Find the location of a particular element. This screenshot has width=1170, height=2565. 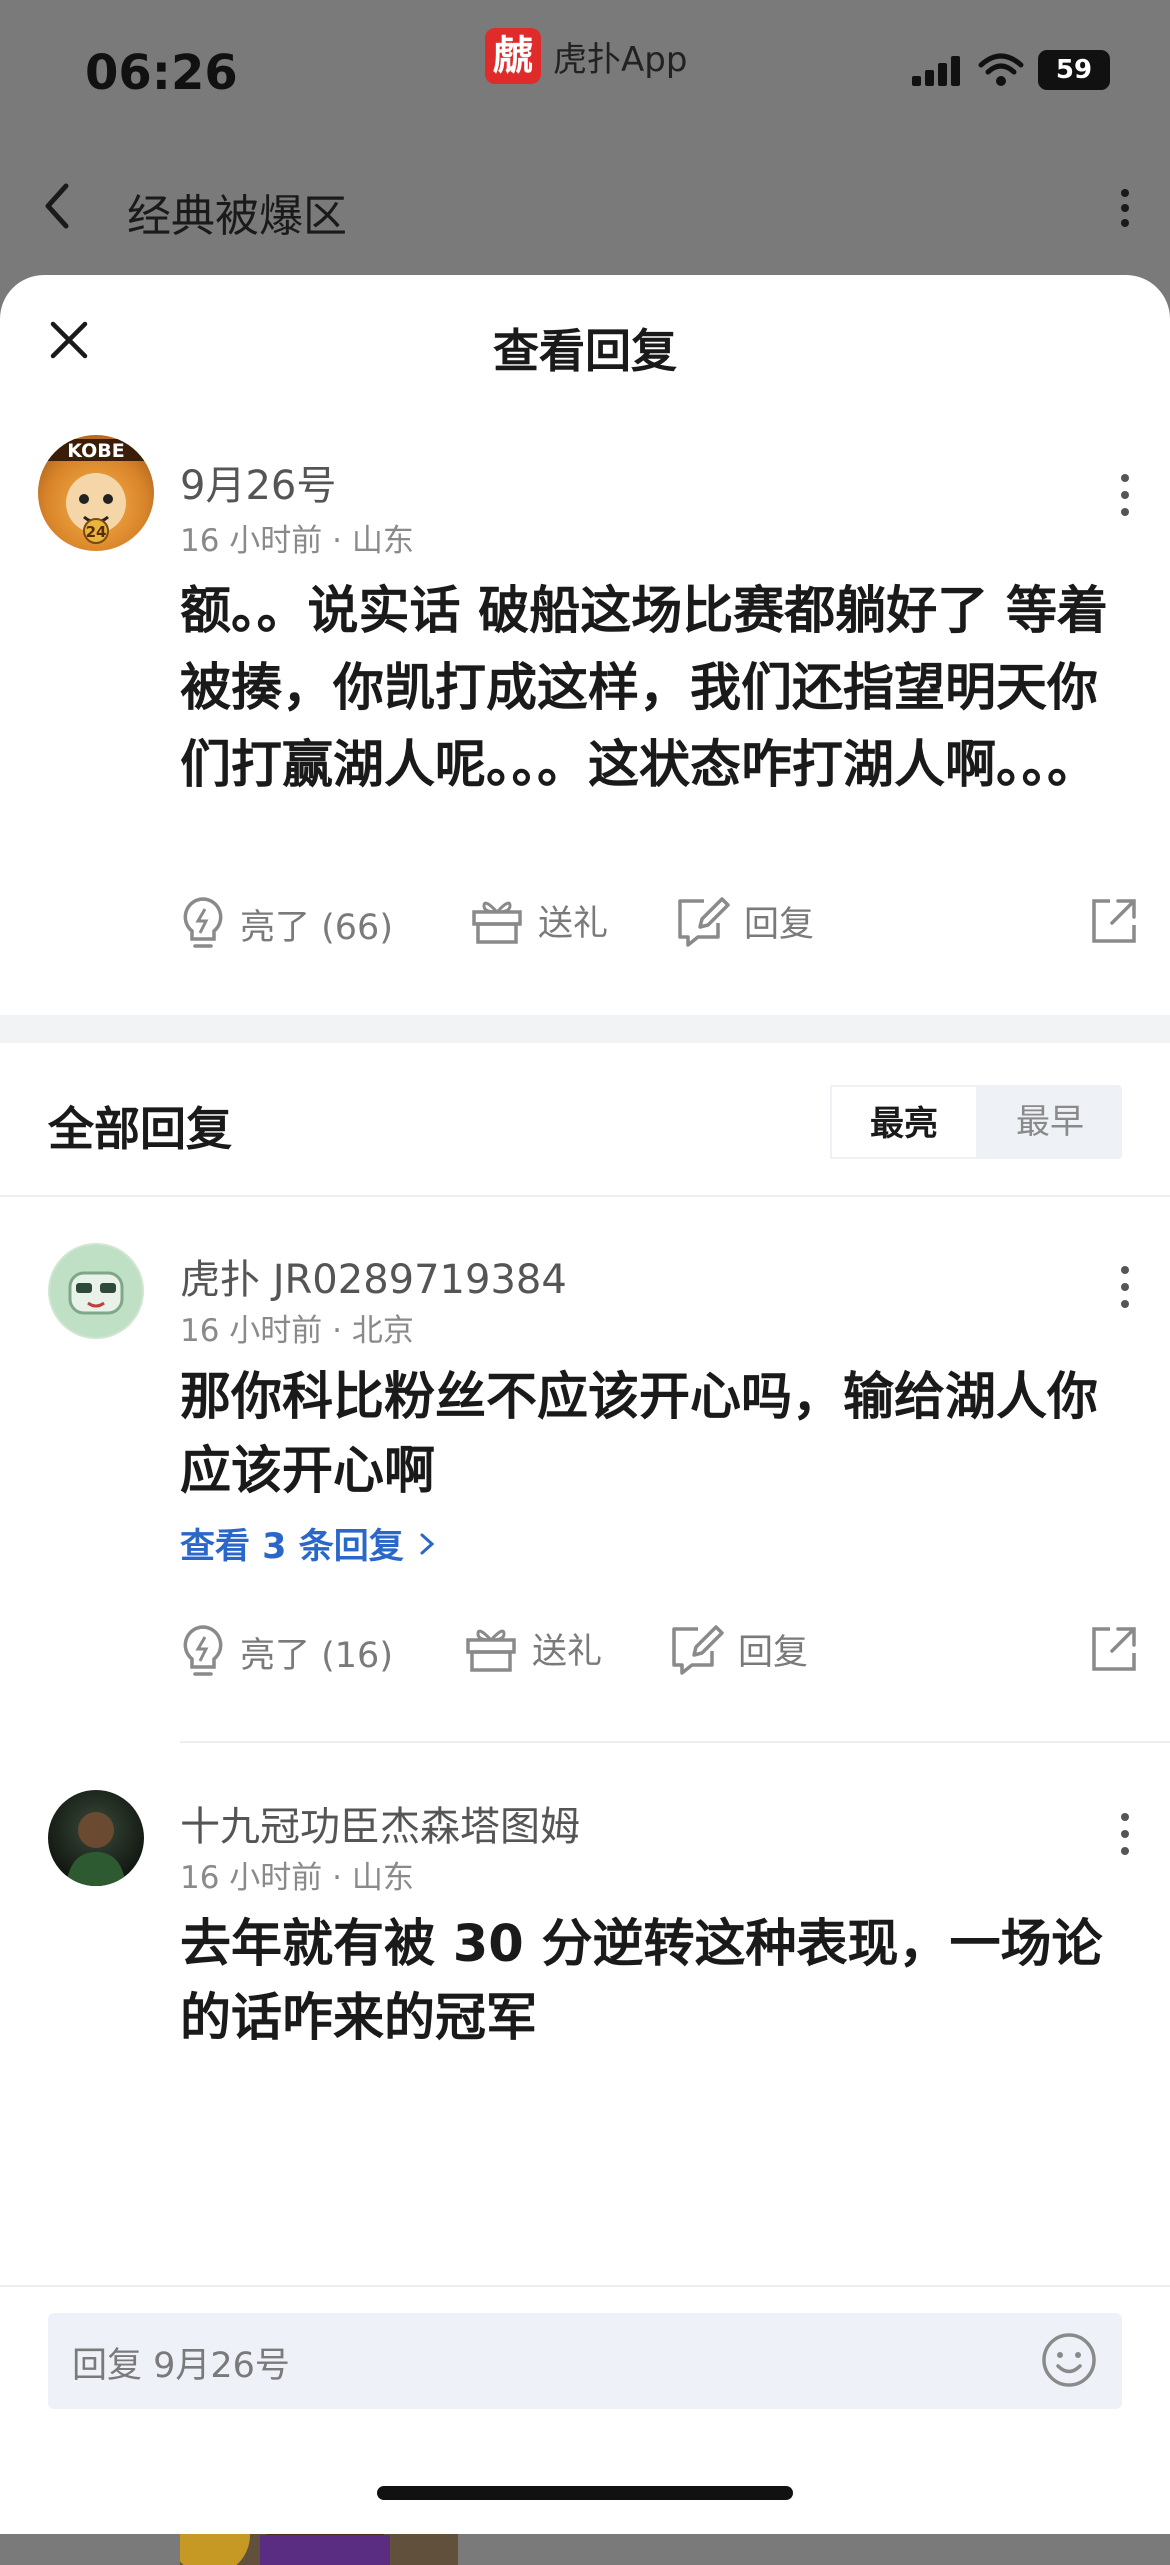

app-badge: 虤 虎扑App is located at coordinates (586, 56).